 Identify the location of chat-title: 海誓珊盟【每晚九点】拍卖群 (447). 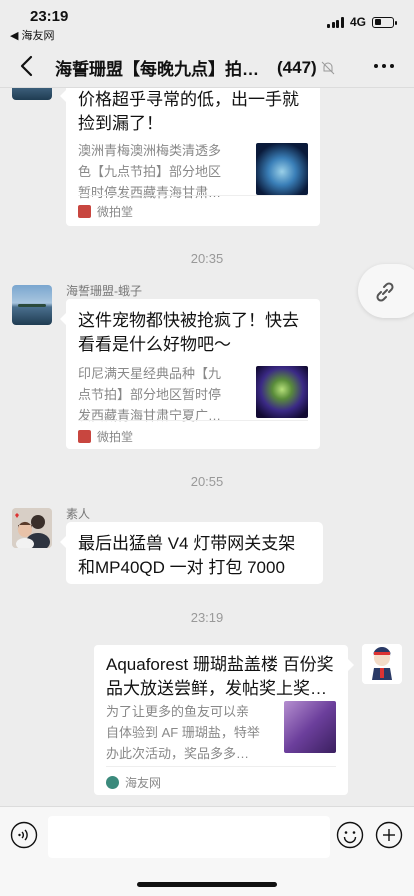
(204, 67).